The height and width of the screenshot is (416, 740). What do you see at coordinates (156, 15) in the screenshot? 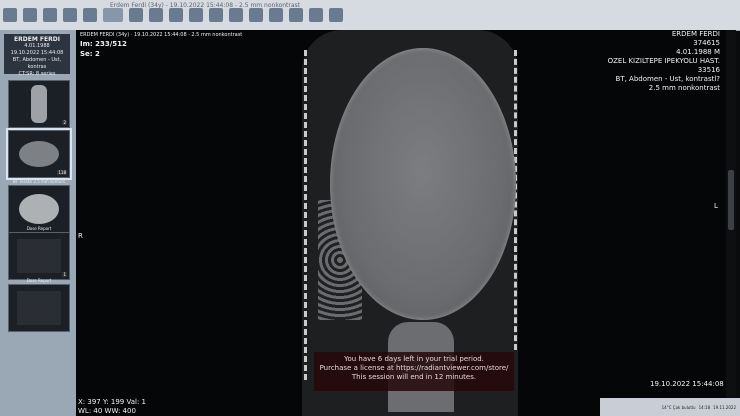
I see `tools-icon` at bounding box center [156, 15].